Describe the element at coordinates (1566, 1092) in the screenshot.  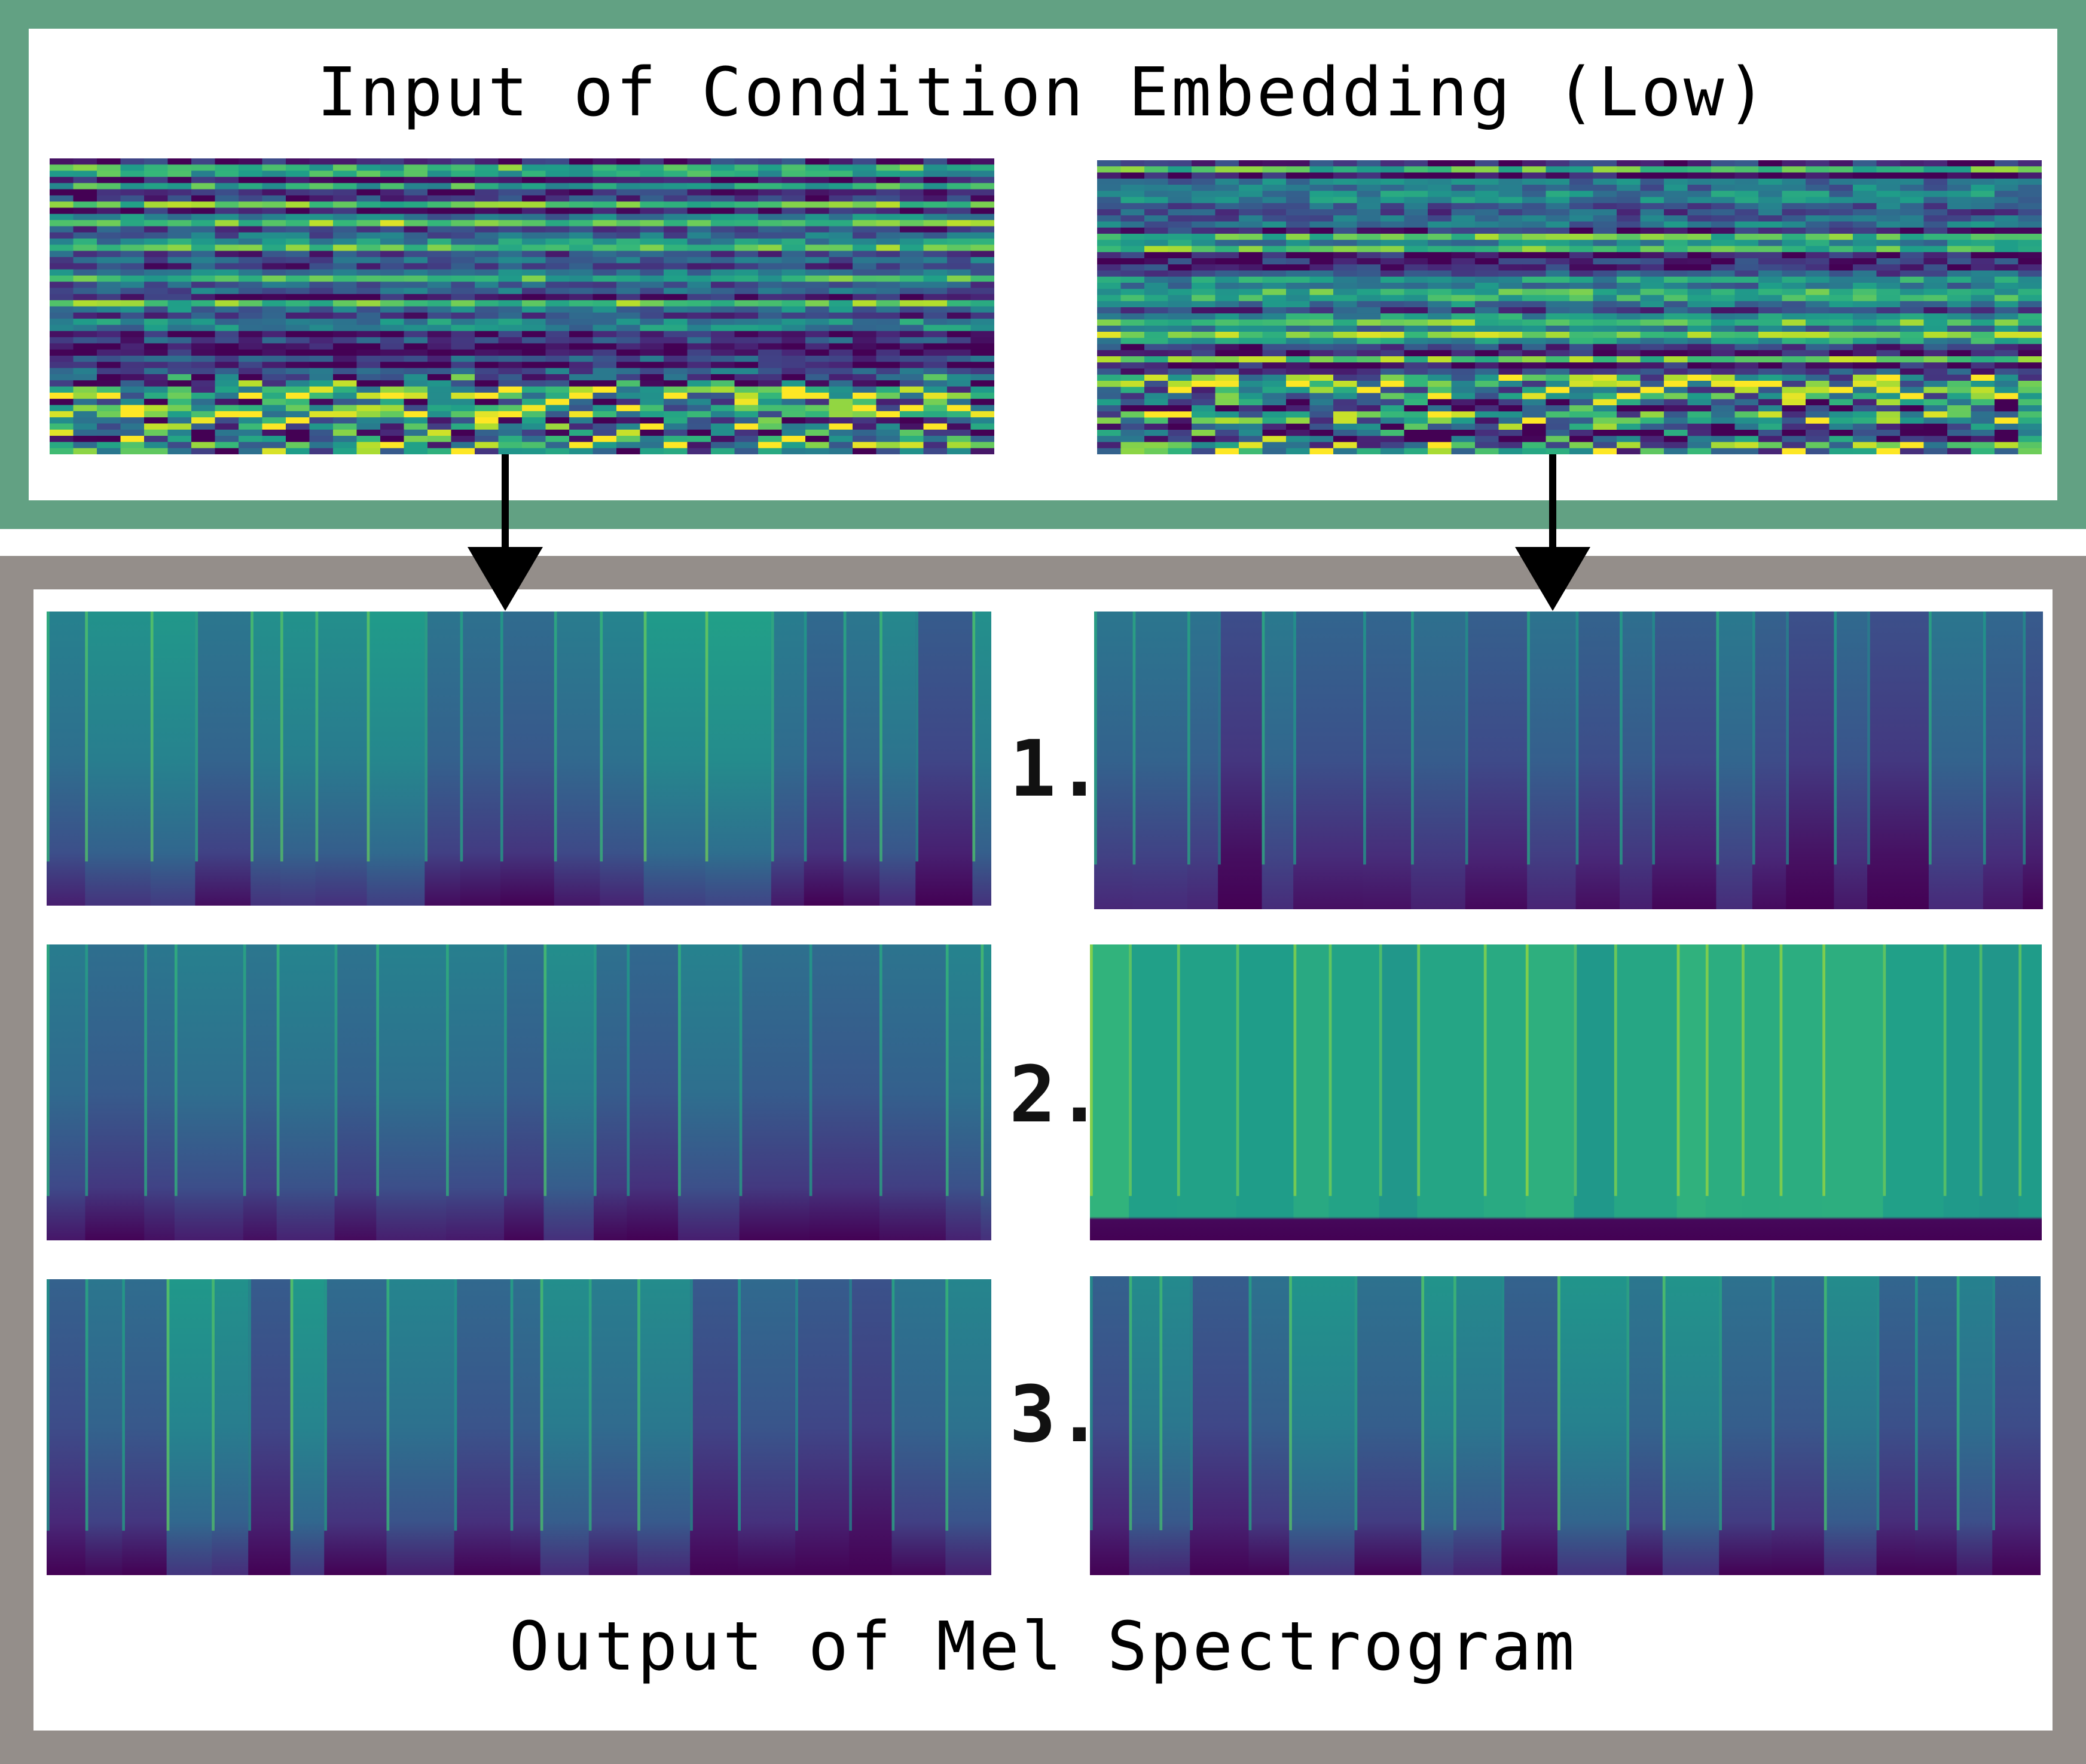
I see `mel-spectrogram-2-right` at that location.